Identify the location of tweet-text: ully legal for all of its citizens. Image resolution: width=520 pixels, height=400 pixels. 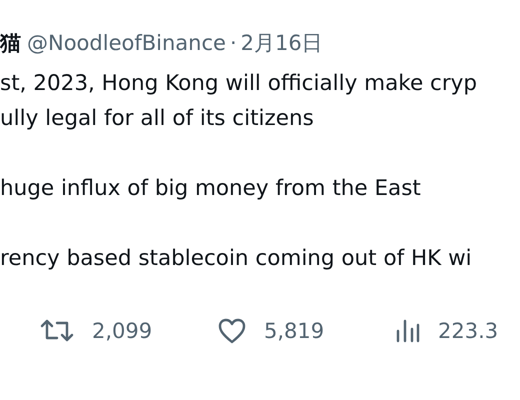
(157, 119).